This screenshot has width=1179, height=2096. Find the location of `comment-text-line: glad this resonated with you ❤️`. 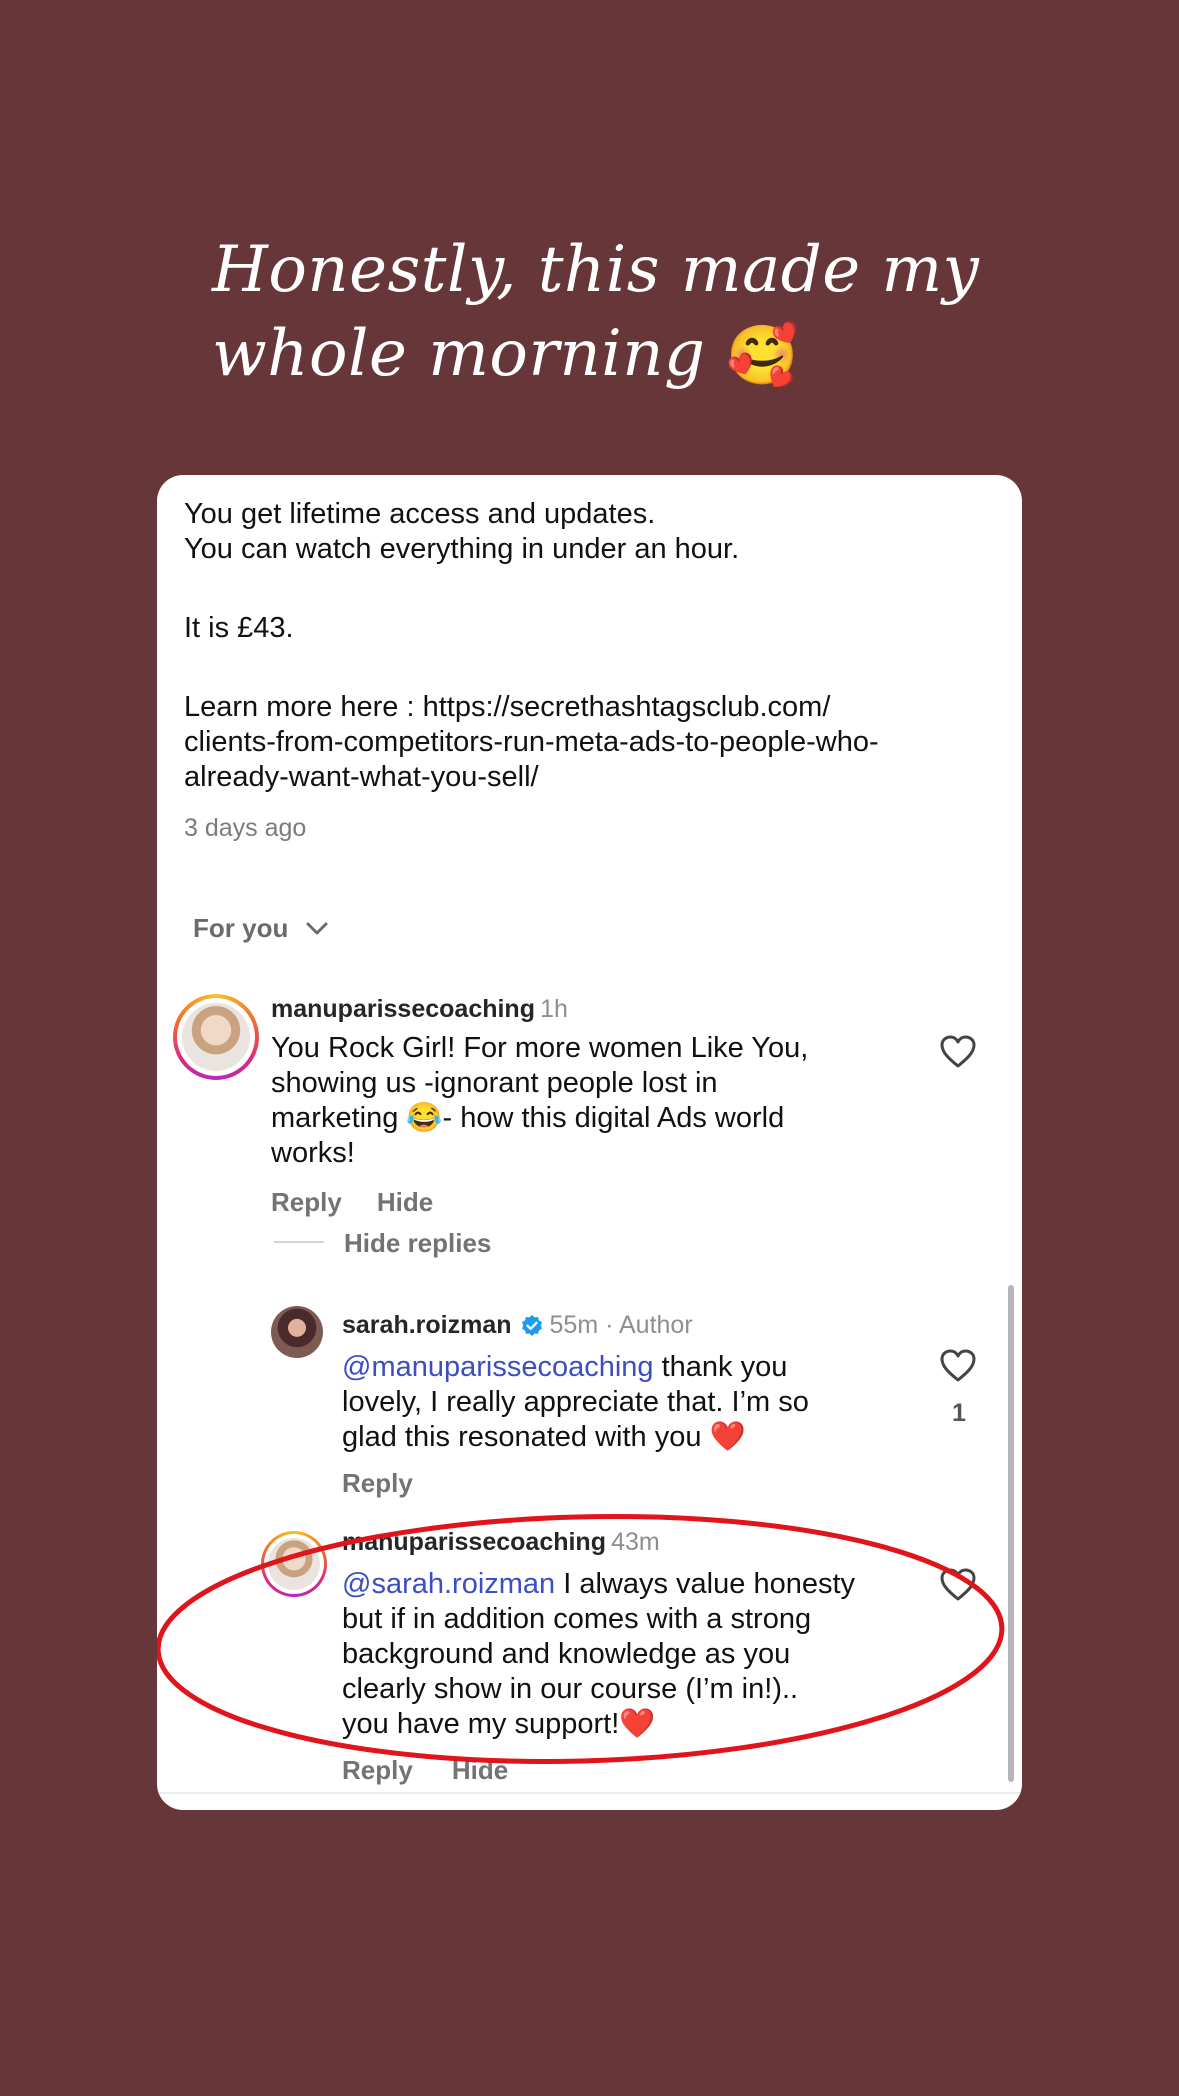

comment-text-line: glad this resonated with you ❤️ is located at coordinates (544, 1437).